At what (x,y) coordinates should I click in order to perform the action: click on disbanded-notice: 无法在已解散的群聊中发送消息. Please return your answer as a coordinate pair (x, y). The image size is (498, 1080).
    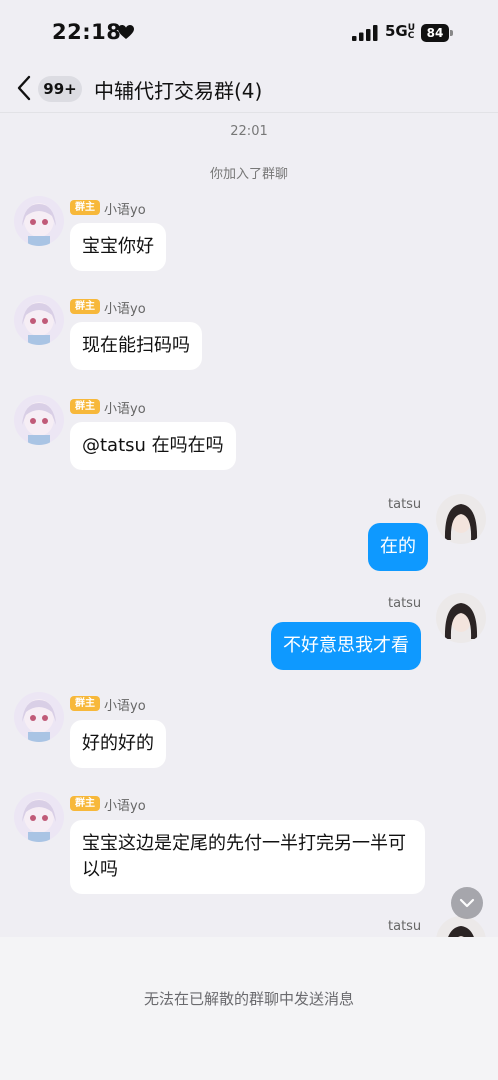
    Looking at the image, I should click on (248, 999).